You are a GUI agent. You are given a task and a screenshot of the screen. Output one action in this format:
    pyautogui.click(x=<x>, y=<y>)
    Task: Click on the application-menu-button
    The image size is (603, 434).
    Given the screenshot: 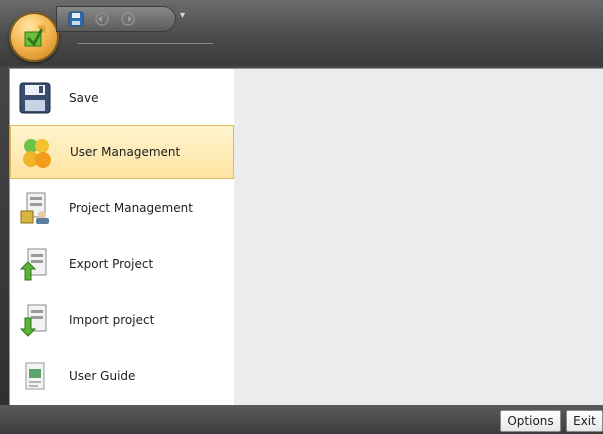 What is the action you would take?
    pyautogui.click(x=34, y=37)
    